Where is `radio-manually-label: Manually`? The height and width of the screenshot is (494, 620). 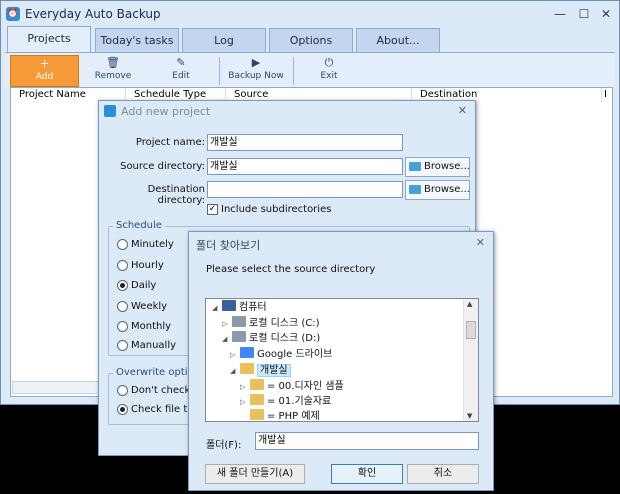
radio-manually-label: Manually is located at coordinates (154, 345).